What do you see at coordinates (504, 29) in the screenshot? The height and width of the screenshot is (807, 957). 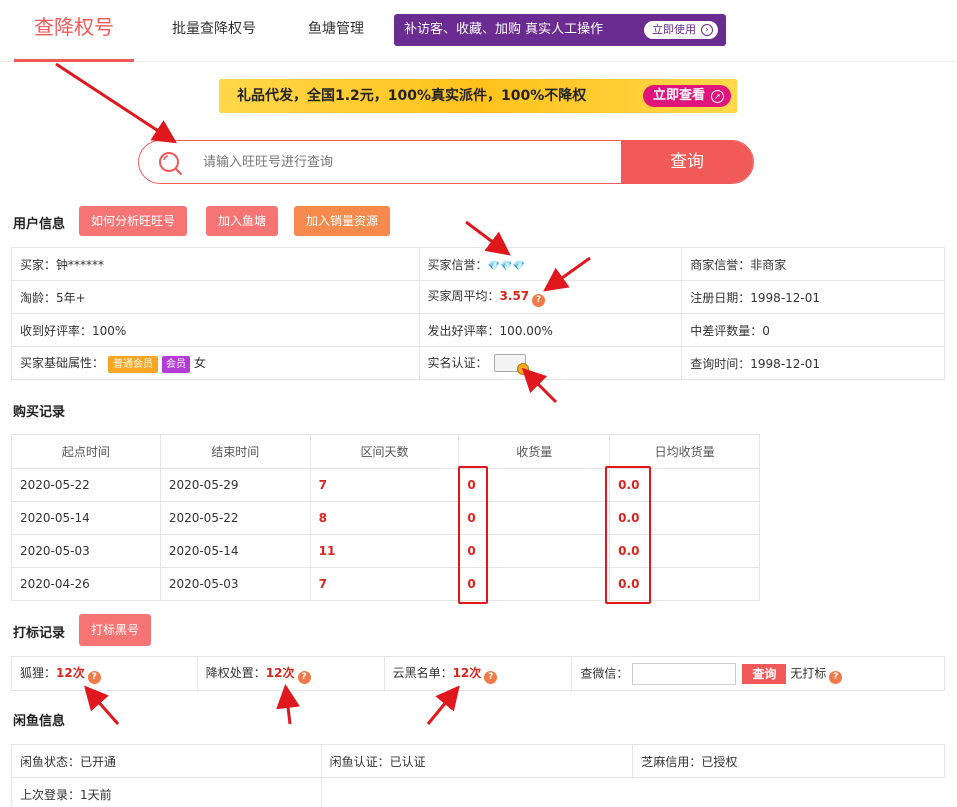 I see `promo-text: 补访客、收藏、加购 真实人工操作` at bounding box center [504, 29].